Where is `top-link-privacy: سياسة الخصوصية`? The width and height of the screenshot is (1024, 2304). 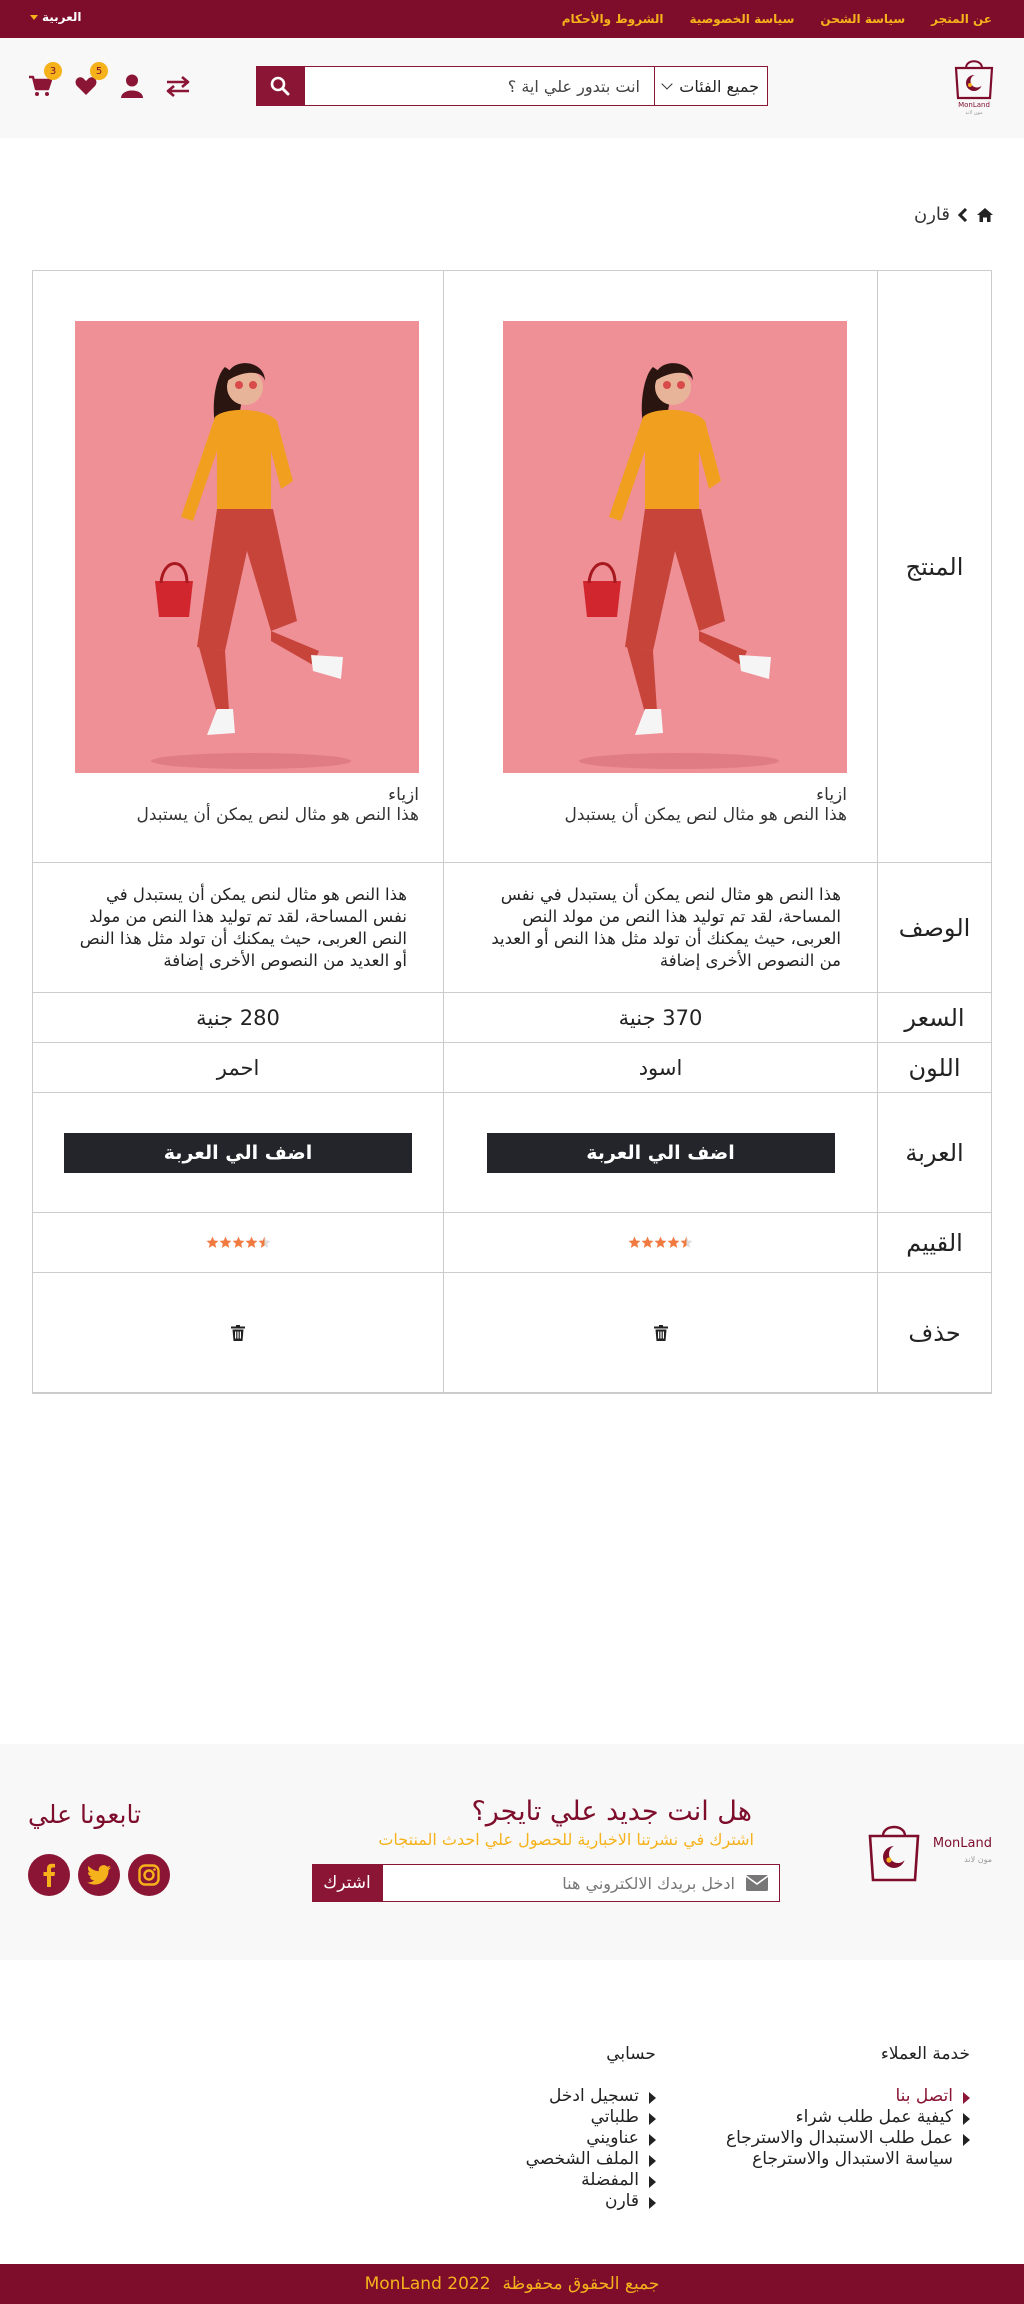
top-link-privacy: سياسة الخصوصية is located at coordinates (742, 19).